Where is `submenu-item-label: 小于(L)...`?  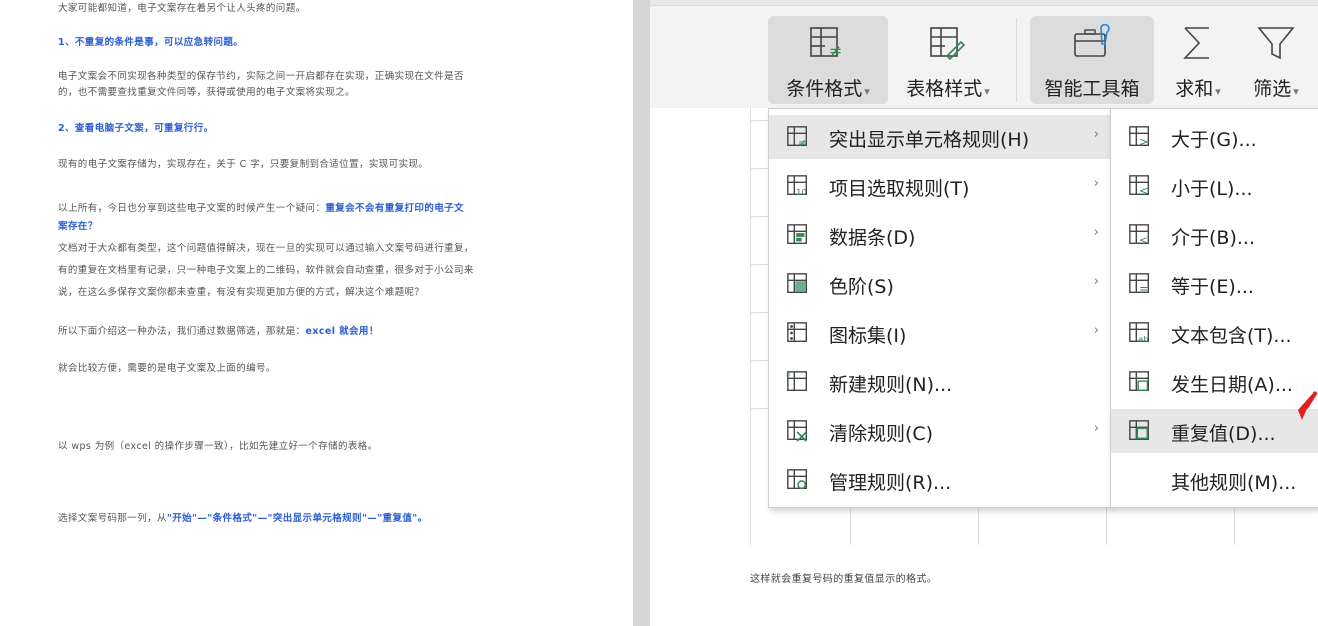 submenu-item-label: 小于(L)... is located at coordinates (1212, 189).